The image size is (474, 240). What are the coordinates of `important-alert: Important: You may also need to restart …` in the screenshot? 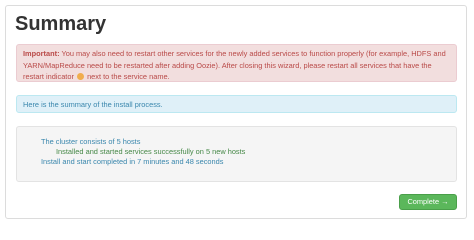 It's located at (236, 63).